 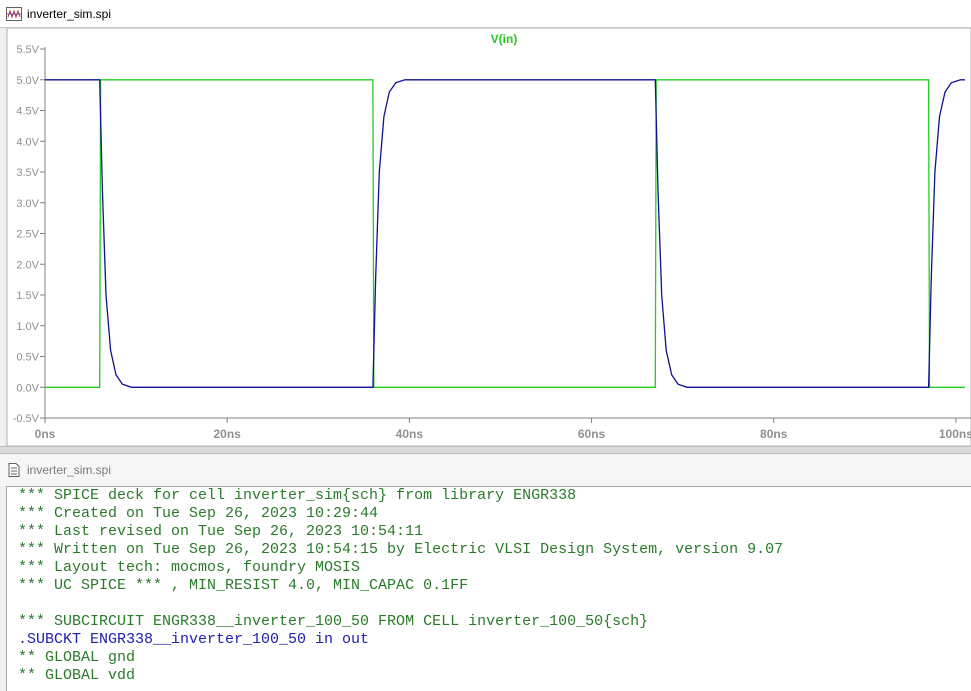 What do you see at coordinates (485, 450) in the screenshot?
I see `window-splitter` at bounding box center [485, 450].